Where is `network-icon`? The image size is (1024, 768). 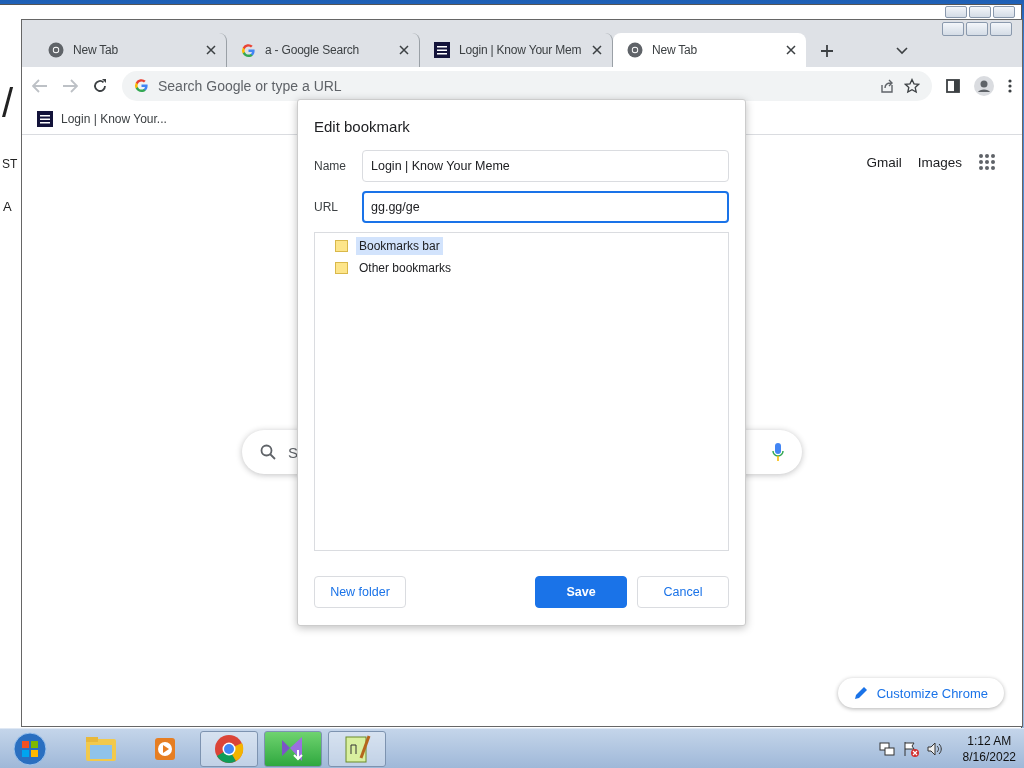
network-icon is located at coordinates (886, 748).